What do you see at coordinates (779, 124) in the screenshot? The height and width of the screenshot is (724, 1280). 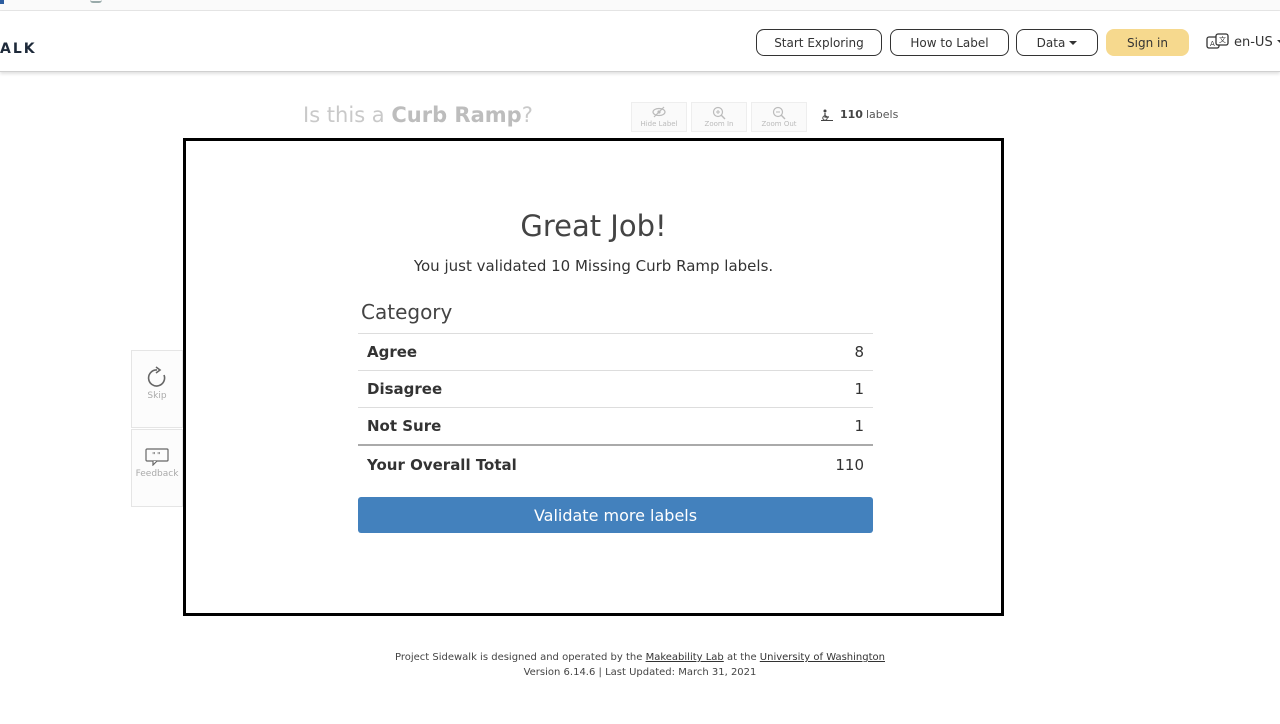 I see `zoom-out-text: Zoom Out` at bounding box center [779, 124].